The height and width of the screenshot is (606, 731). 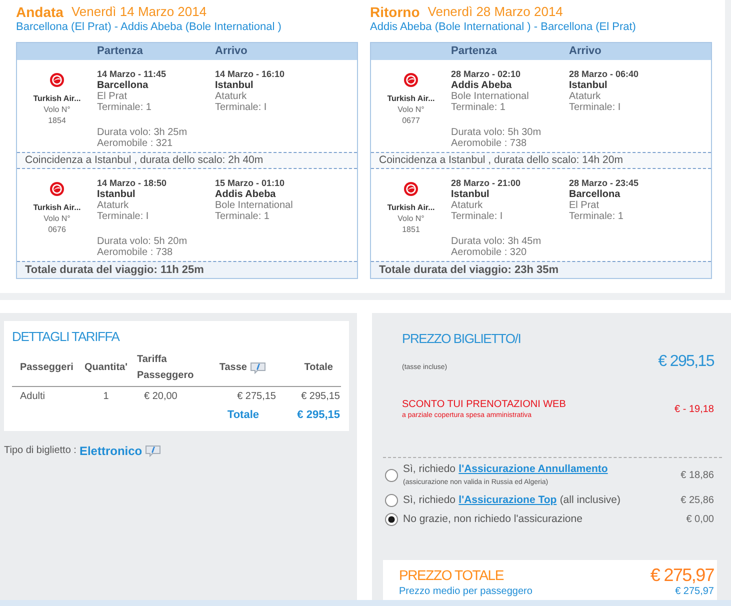 What do you see at coordinates (187, 269) in the screenshot?
I see `total-duration: Totale durata del viaggio: 11h 25m` at bounding box center [187, 269].